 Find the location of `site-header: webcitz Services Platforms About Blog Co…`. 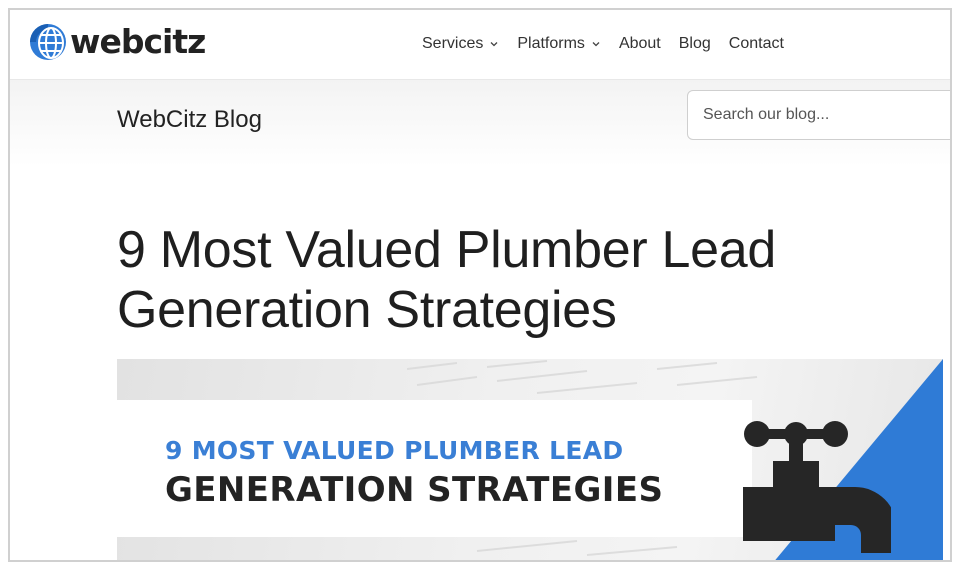

site-header: webcitz Services Platforms About Blog Co… is located at coordinates (480, 45).